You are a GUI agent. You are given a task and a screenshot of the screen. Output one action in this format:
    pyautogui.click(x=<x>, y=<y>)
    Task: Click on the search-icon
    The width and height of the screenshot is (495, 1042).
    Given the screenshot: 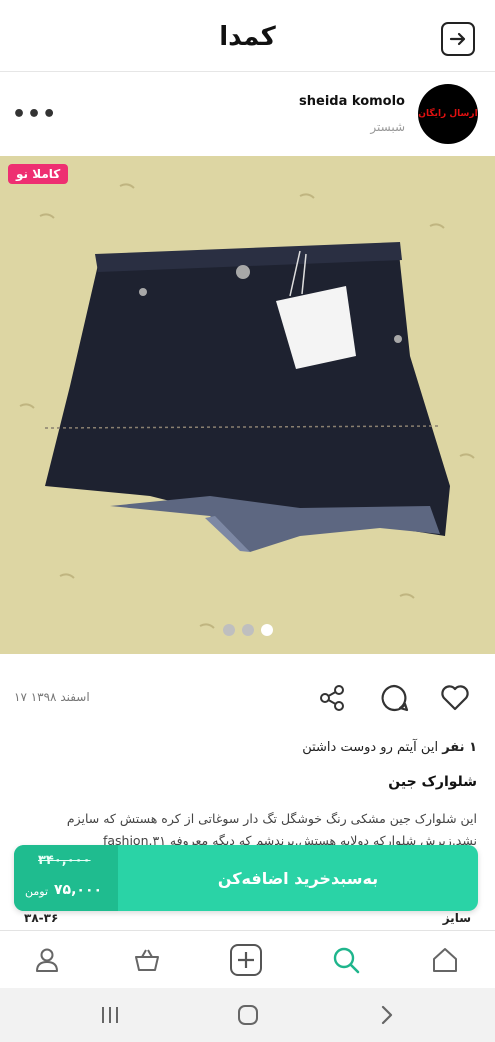 What is the action you would take?
    pyautogui.click(x=346, y=960)
    